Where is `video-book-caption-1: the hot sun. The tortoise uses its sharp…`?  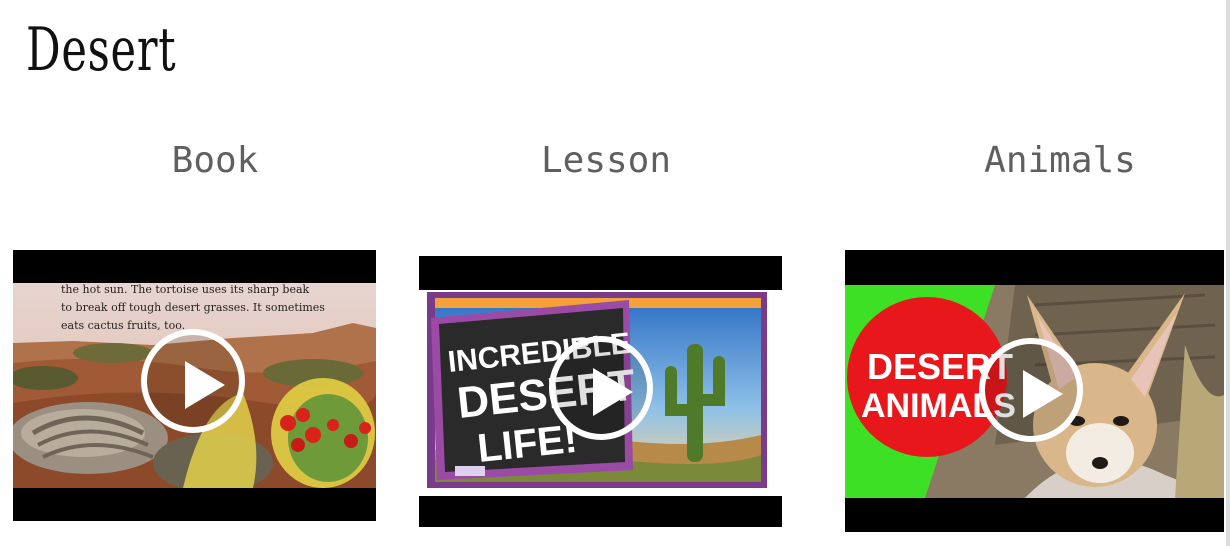 video-book-caption-1: the hot sun. The tortoise uses its sharp… is located at coordinates (185, 289).